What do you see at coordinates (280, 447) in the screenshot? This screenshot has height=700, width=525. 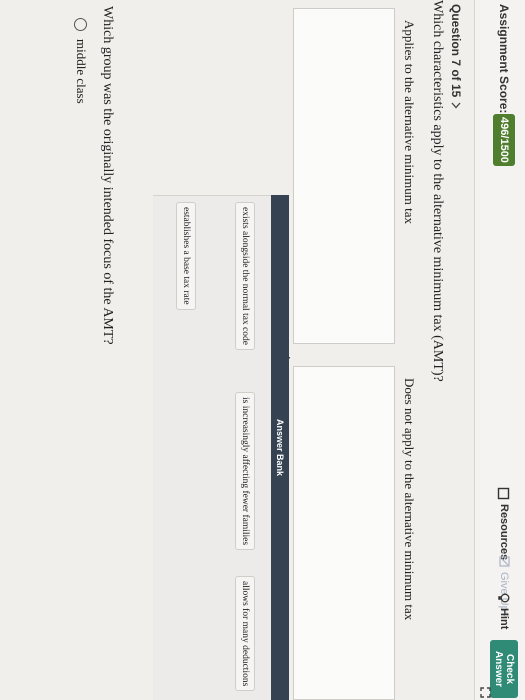 I see `answer-bank-header: Answer Bank` at bounding box center [280, 447].